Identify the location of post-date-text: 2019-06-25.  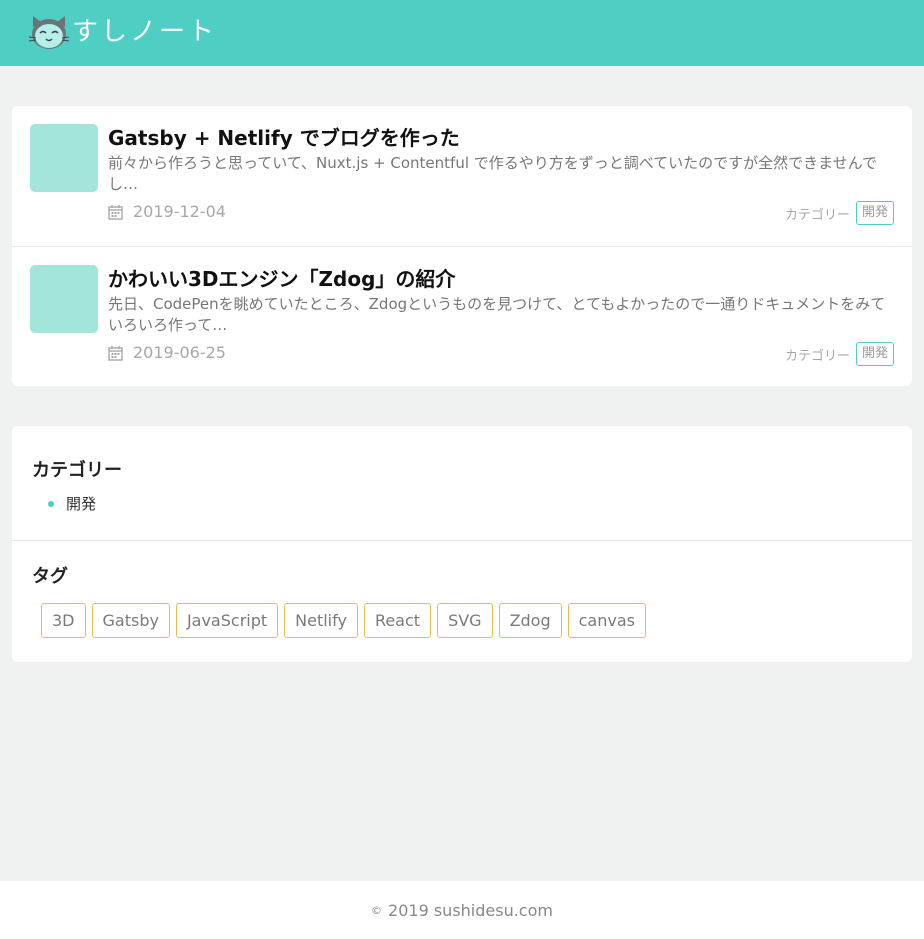
(179, 352).